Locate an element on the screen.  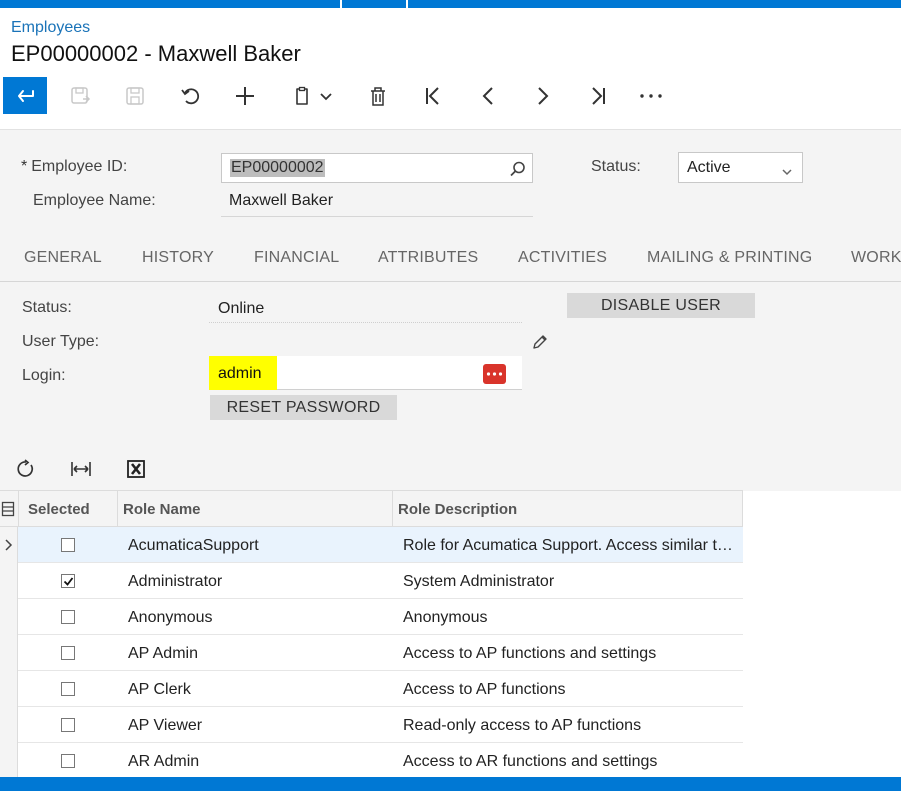
status-select: Active is located at coordinates (740, 167).